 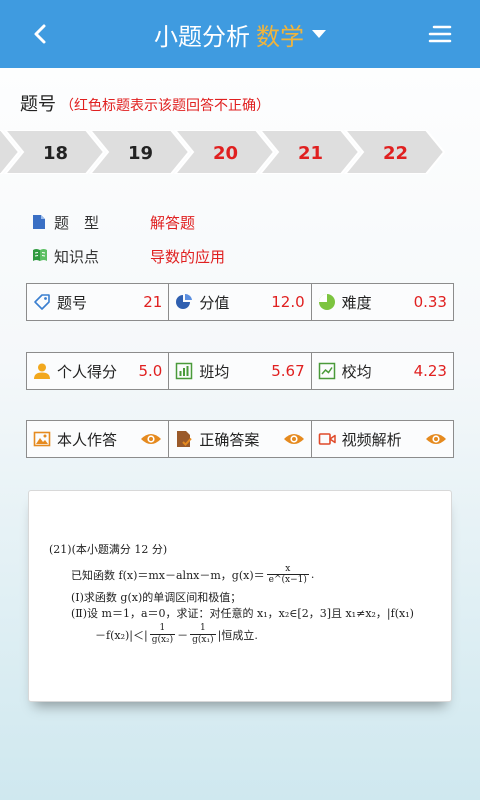 I want to click on knowledge-row: 知识点 导数的应用, so click(x=128, y=256).